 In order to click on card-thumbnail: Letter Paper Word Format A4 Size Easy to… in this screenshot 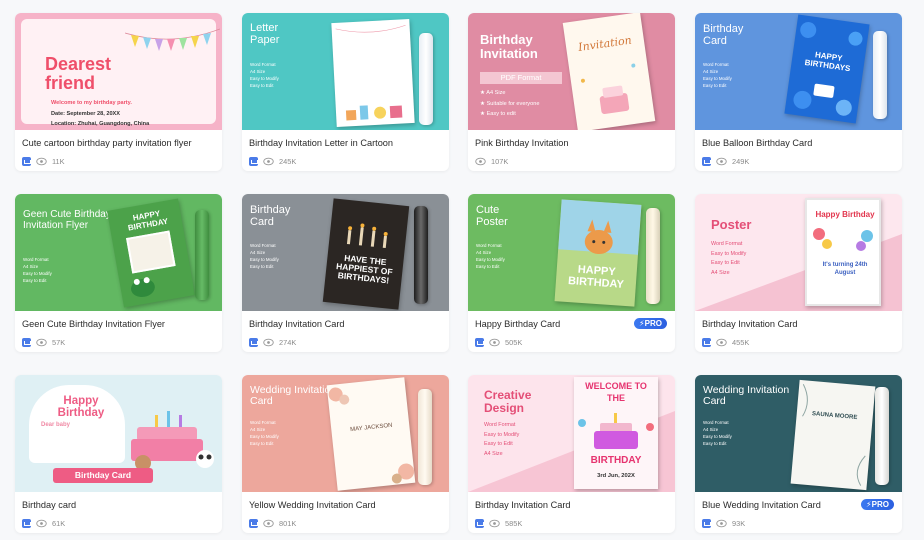, I will do `click(345, 71)`.